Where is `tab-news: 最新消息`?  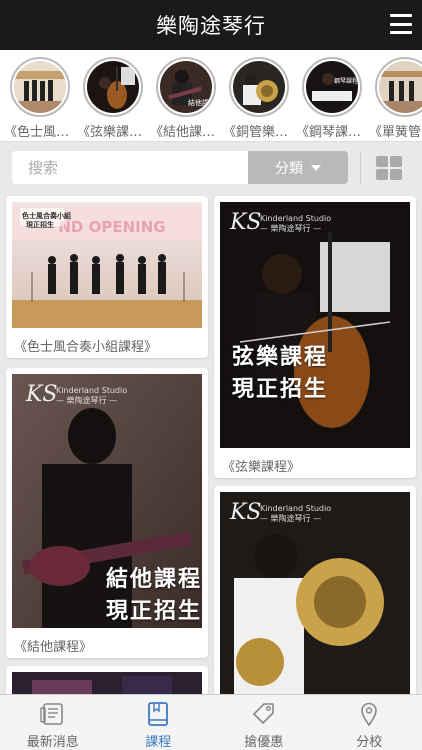 tab-news: 最新消息 is located at coordinates (53, 722).